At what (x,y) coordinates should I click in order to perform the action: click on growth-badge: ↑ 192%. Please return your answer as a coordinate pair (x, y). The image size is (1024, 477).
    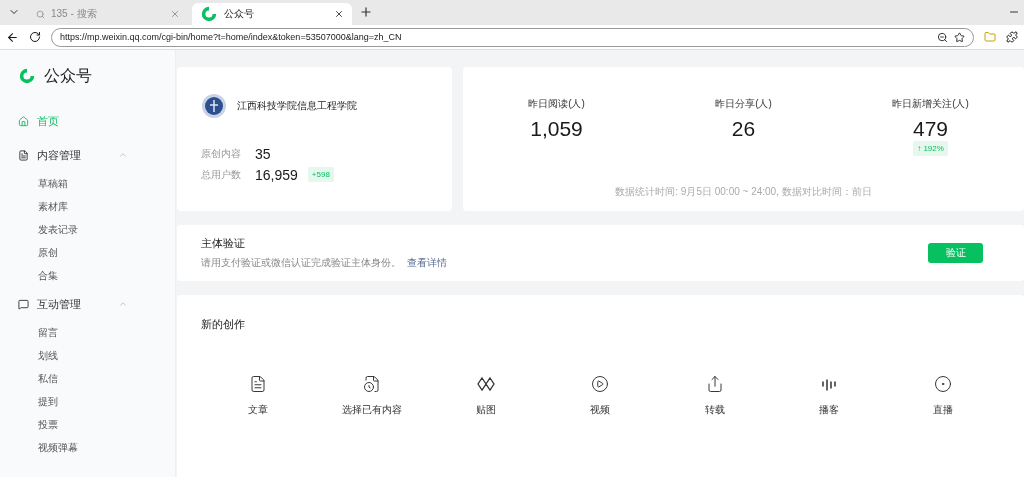
    Looking at the image, I should click on (930, 148).